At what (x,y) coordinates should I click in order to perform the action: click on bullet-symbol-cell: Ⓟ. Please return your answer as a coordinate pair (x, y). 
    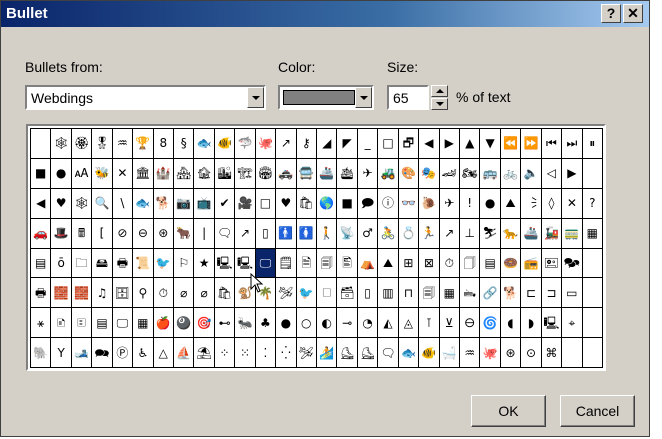
    Looking at the image, I should click on (123, 353).